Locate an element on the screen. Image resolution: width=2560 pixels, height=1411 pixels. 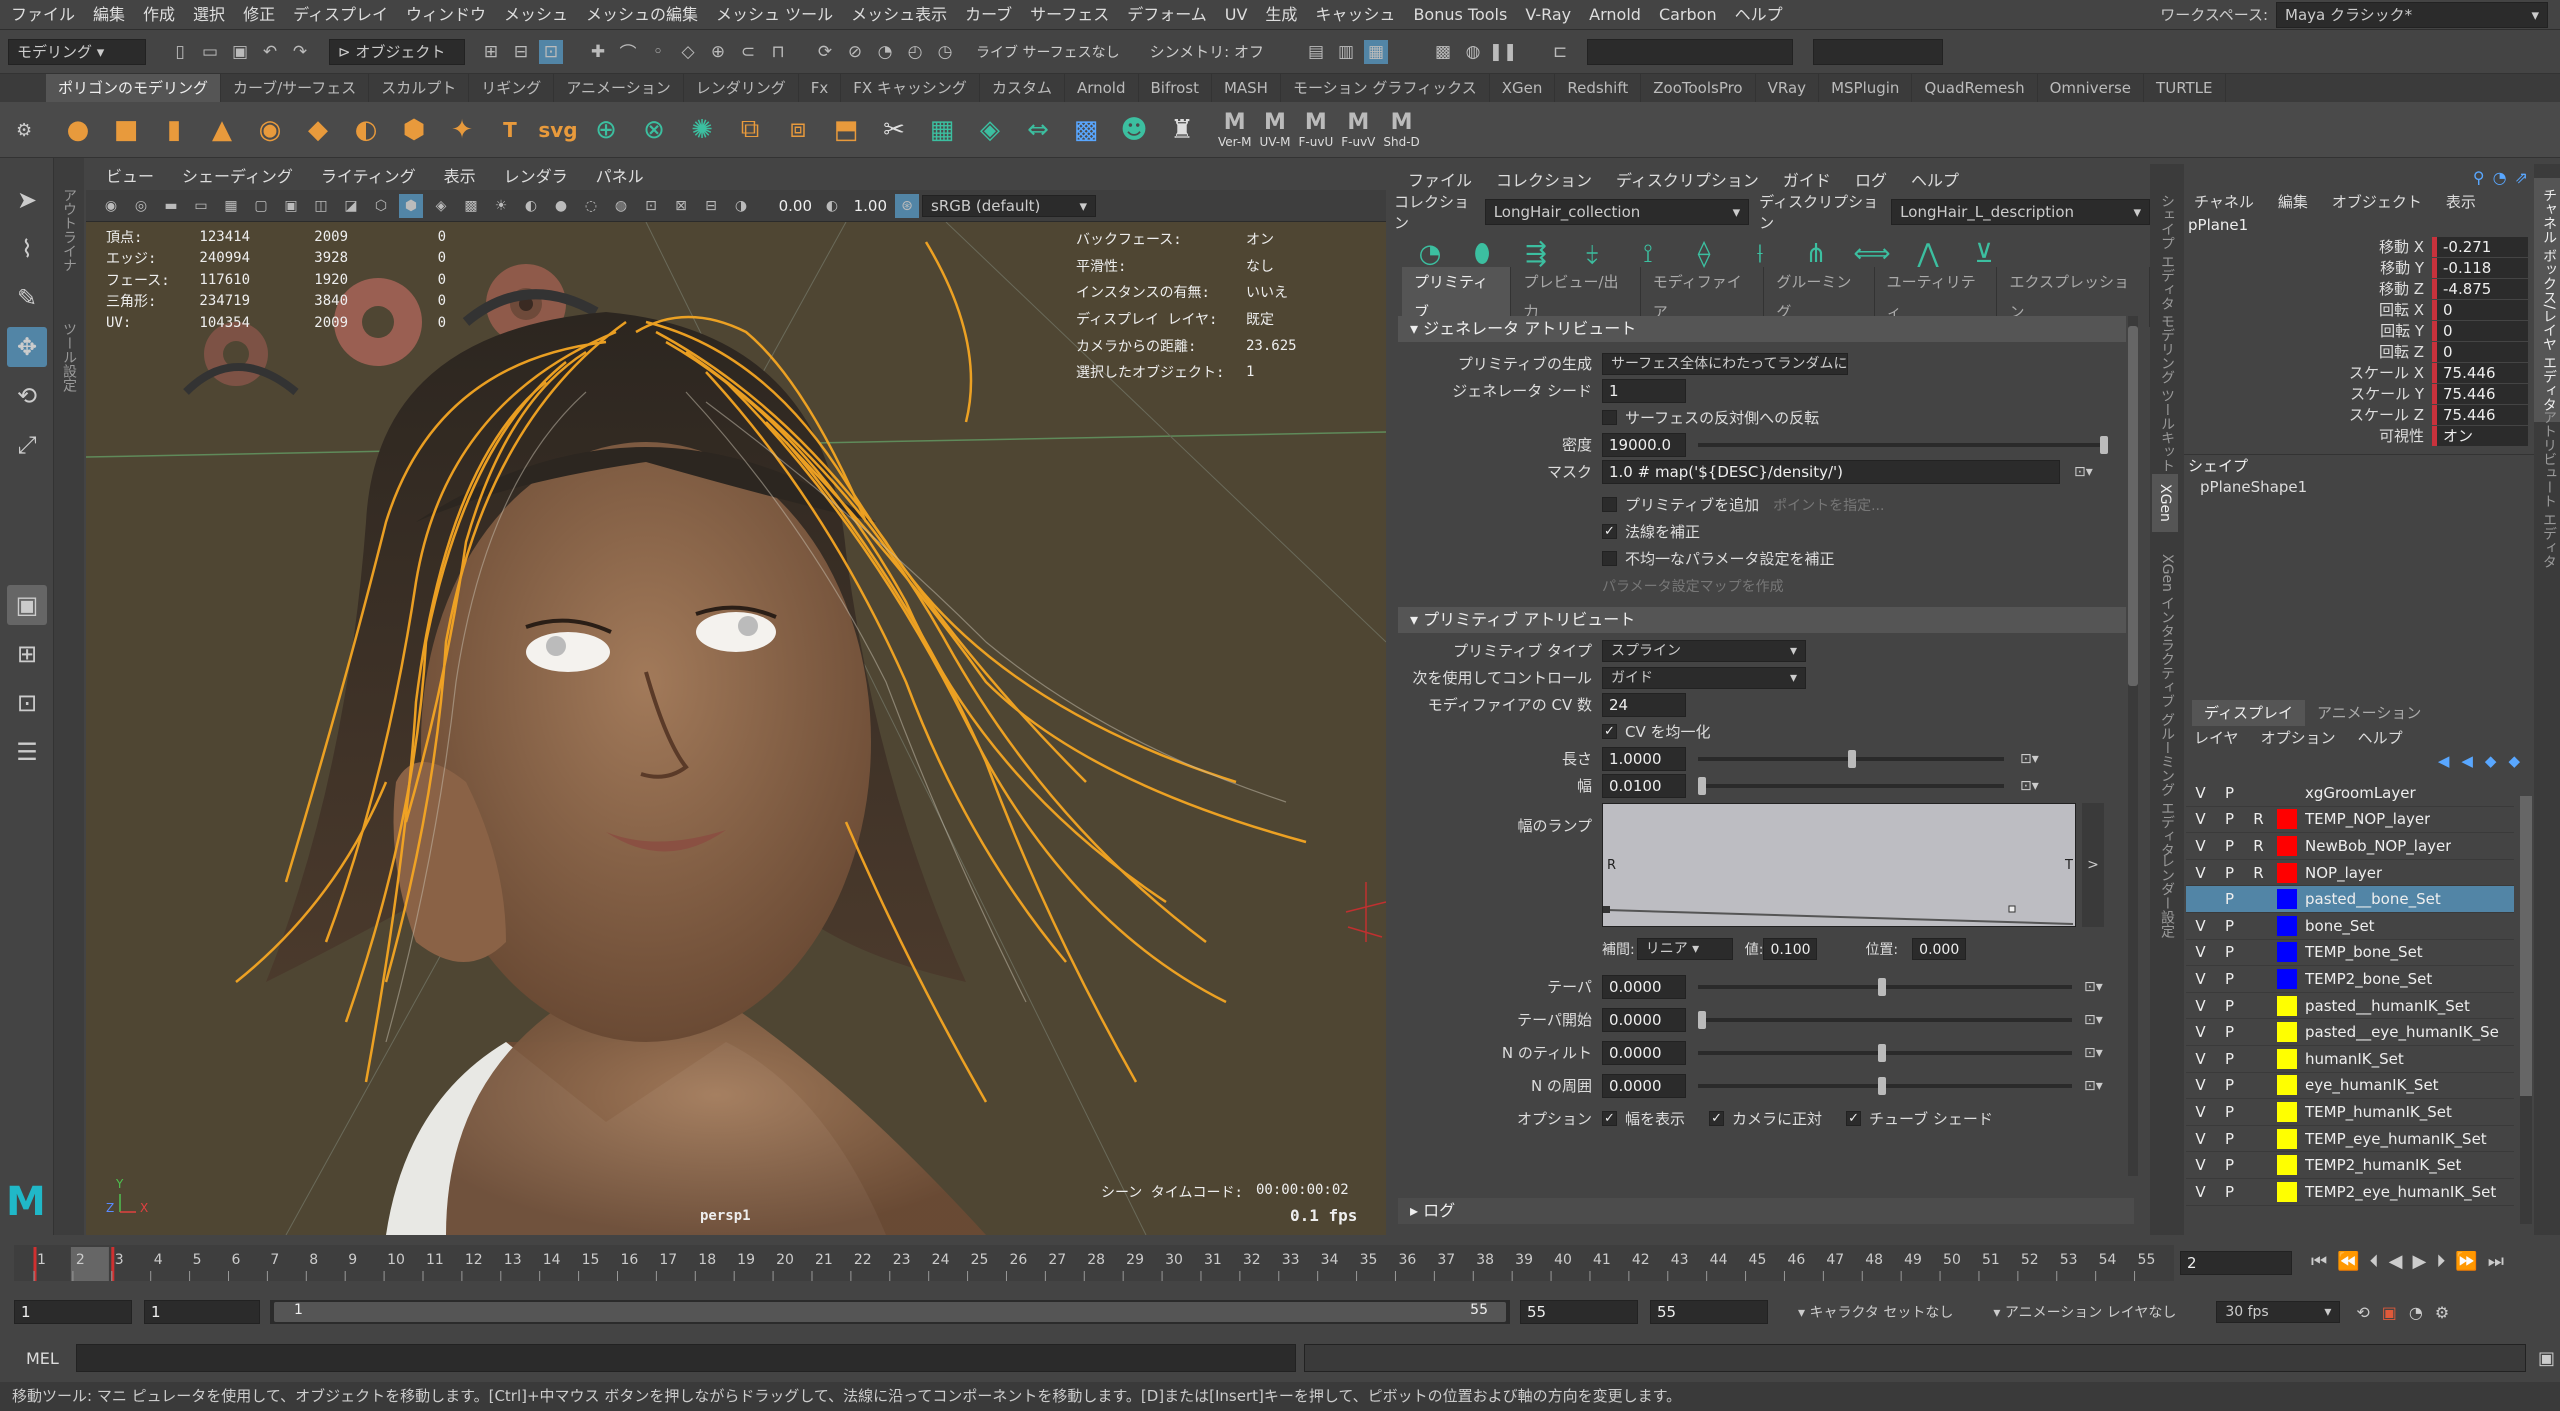
width-field: 0.0100 is located at coordinates (1644, 785).